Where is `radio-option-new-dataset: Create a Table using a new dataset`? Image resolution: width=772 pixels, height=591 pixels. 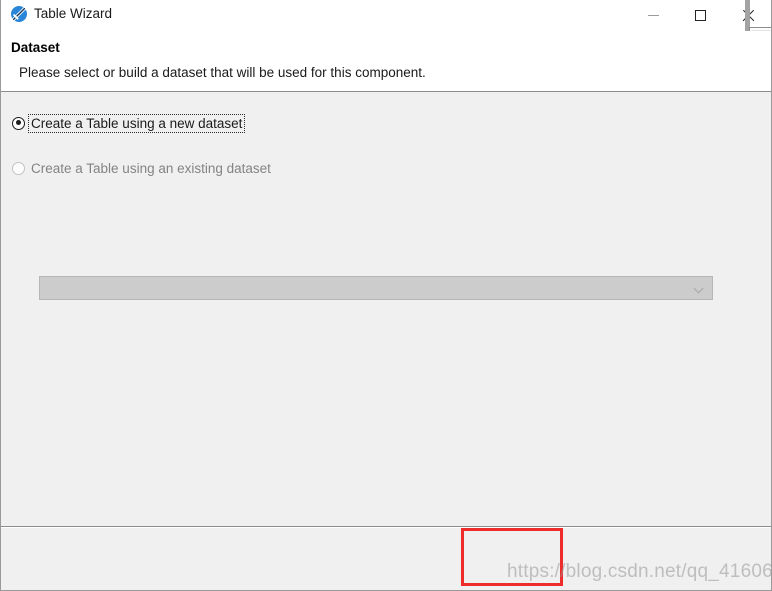 radio-option-new-dataset: Create a Table using a new dataset is located at coordinates (129, 123).